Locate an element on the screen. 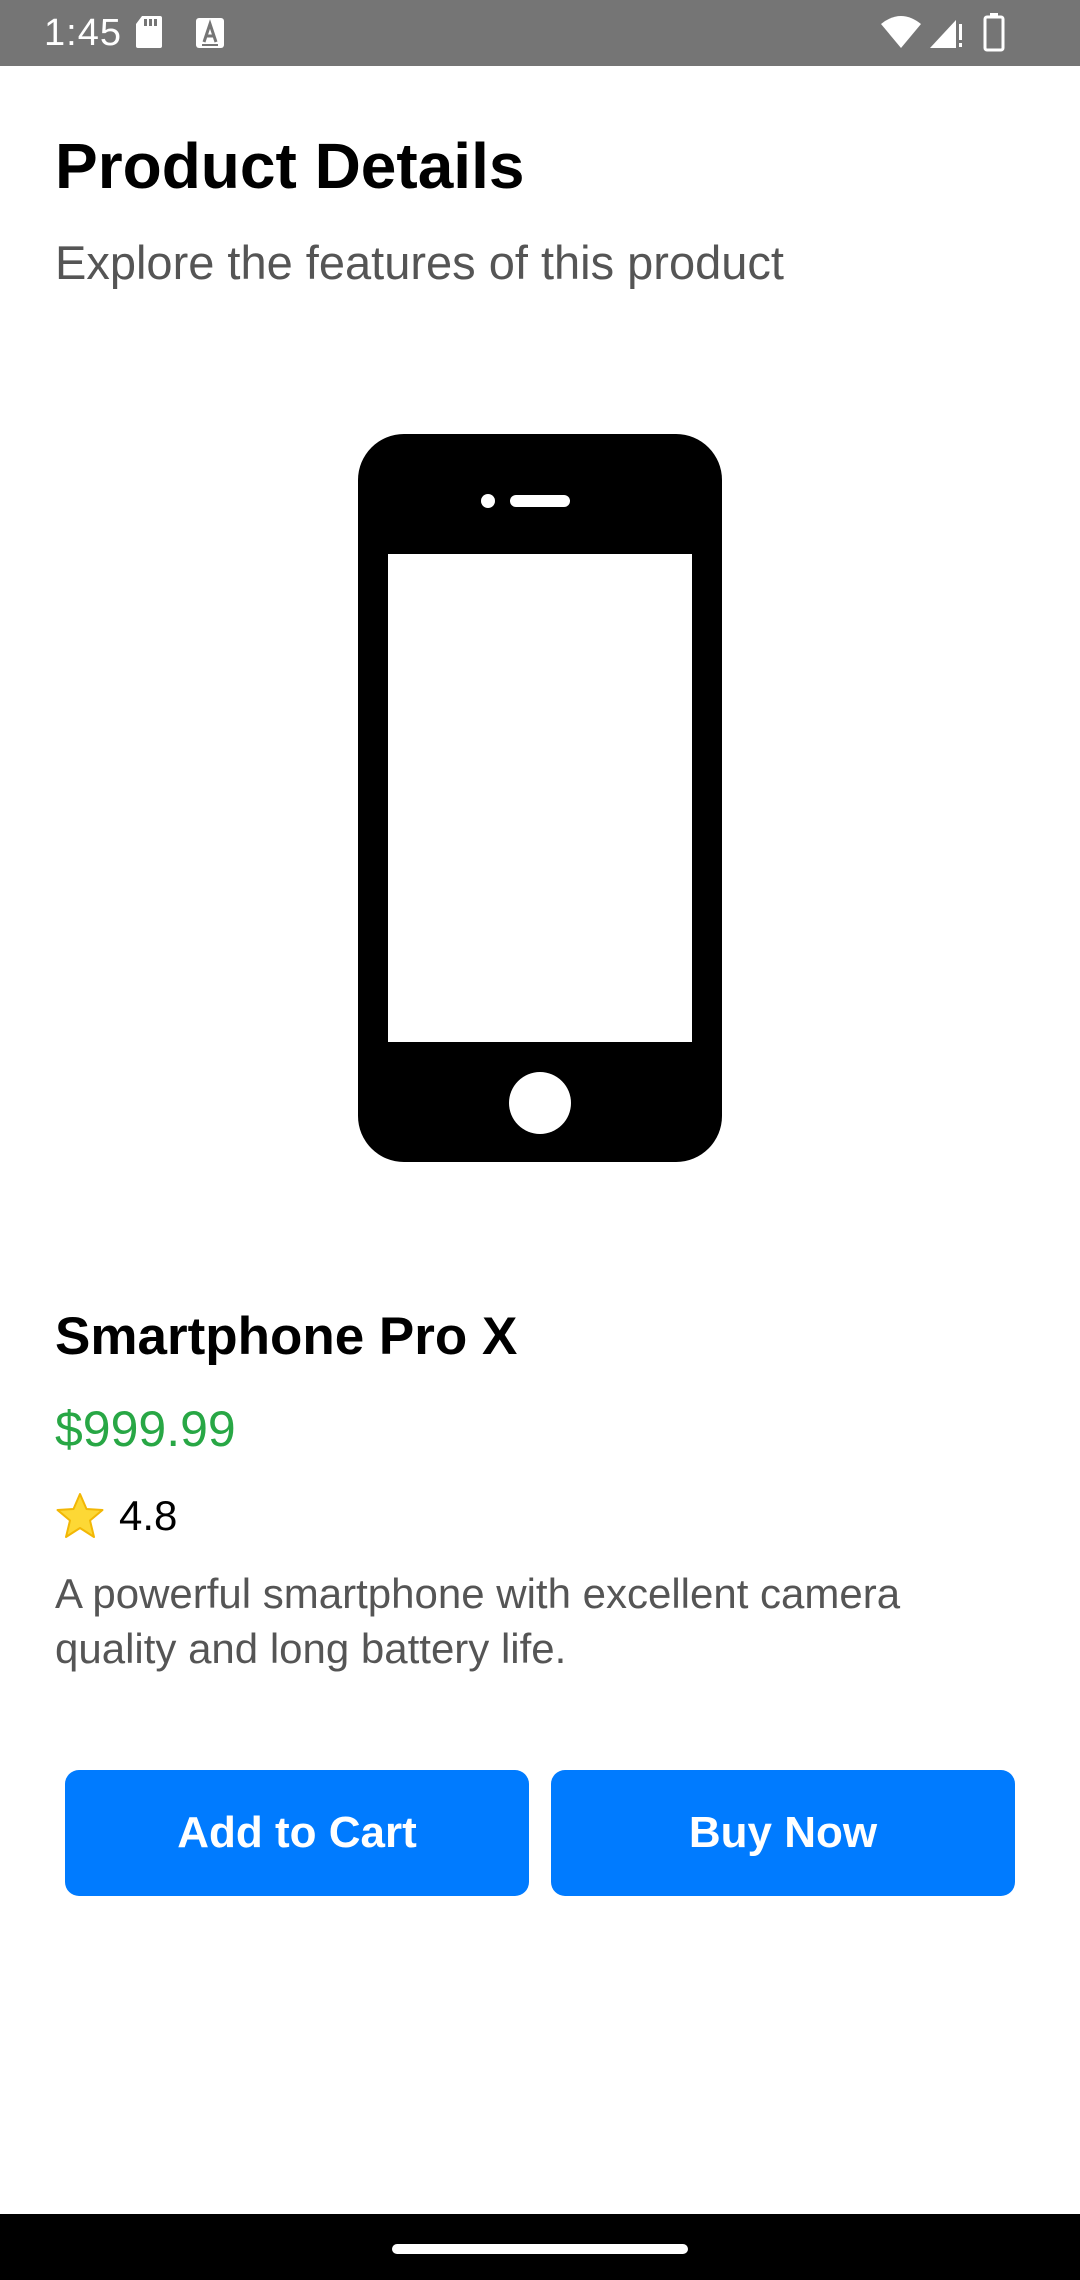  wifi-icon is located at coordinates (901, 32).